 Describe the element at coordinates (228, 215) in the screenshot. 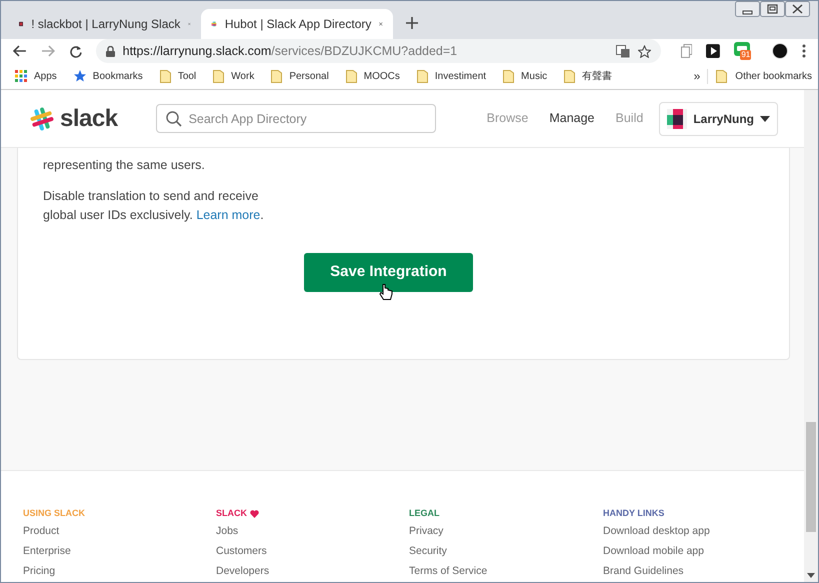

I see `learn-more-link: Learn more` at that location.